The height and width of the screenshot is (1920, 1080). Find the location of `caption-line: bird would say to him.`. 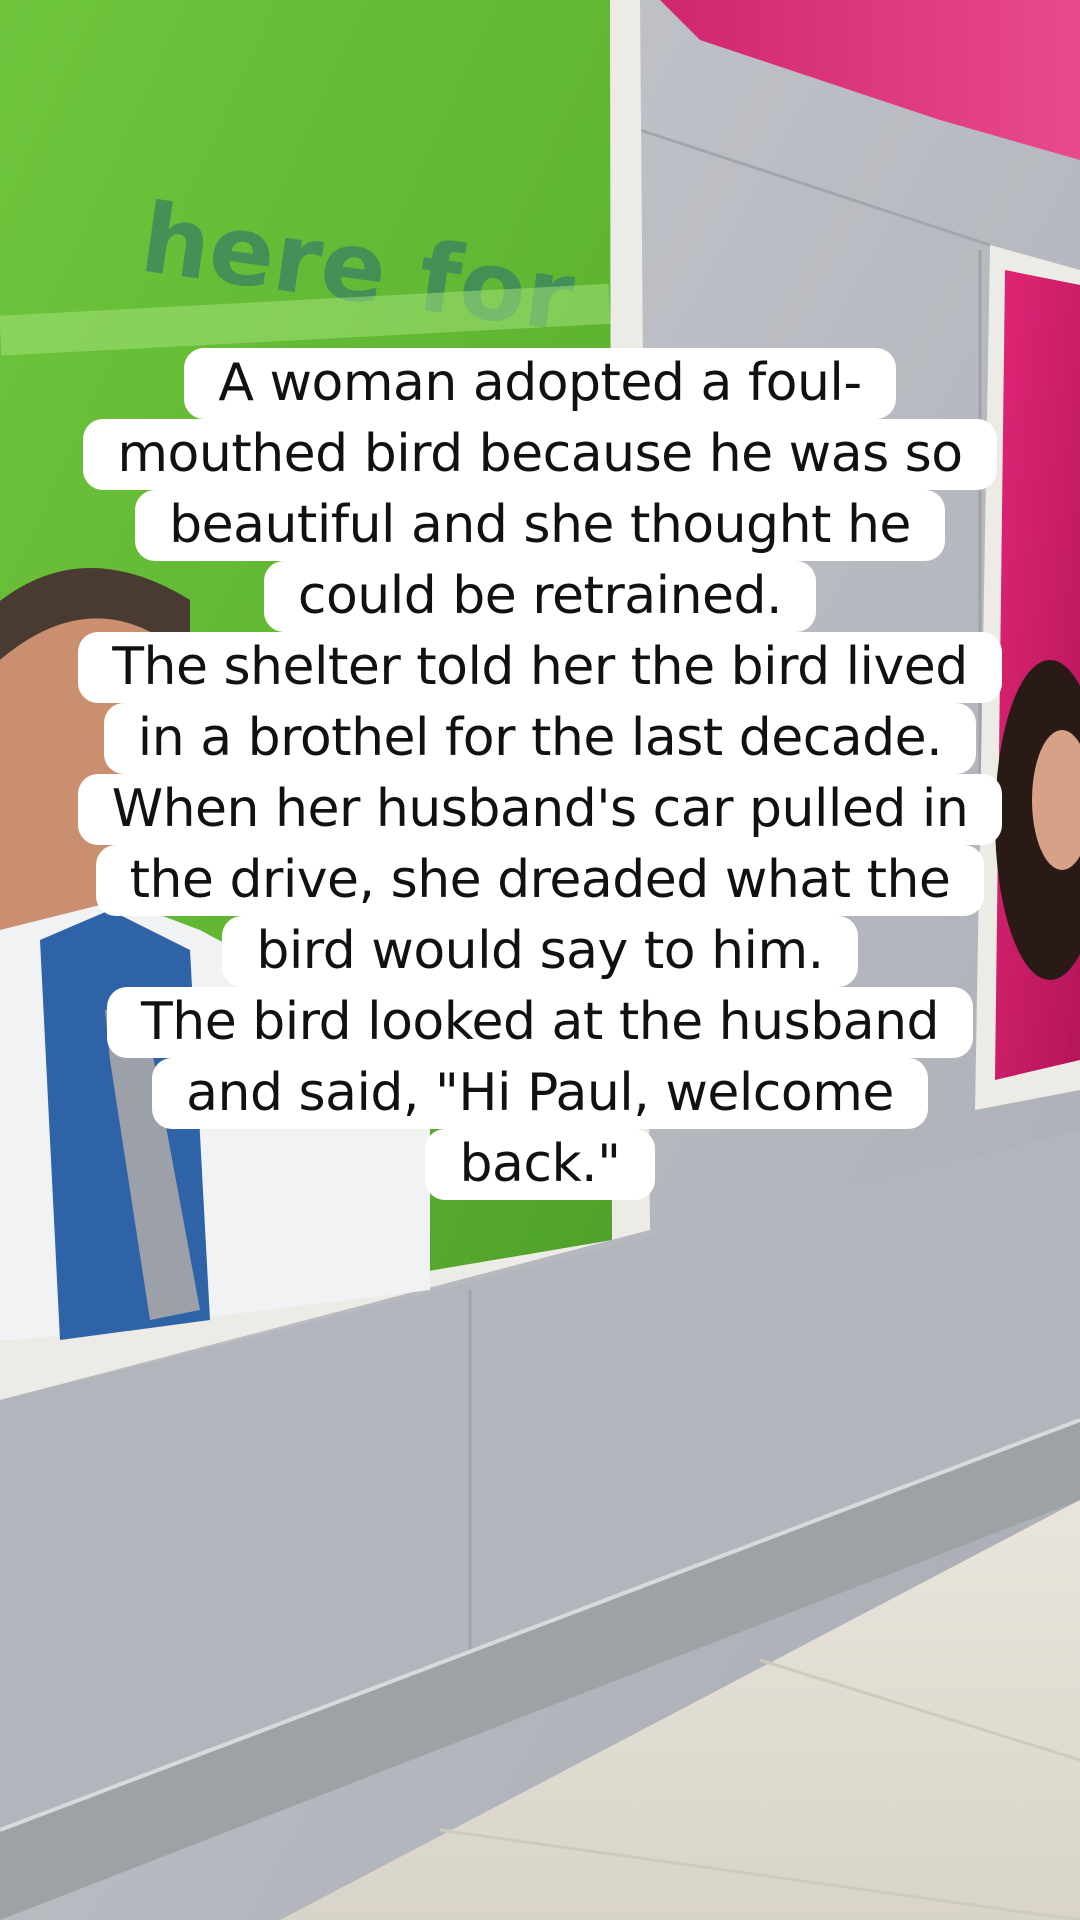

caption-line: bird would say to him. is located at coordinates (540, 951).